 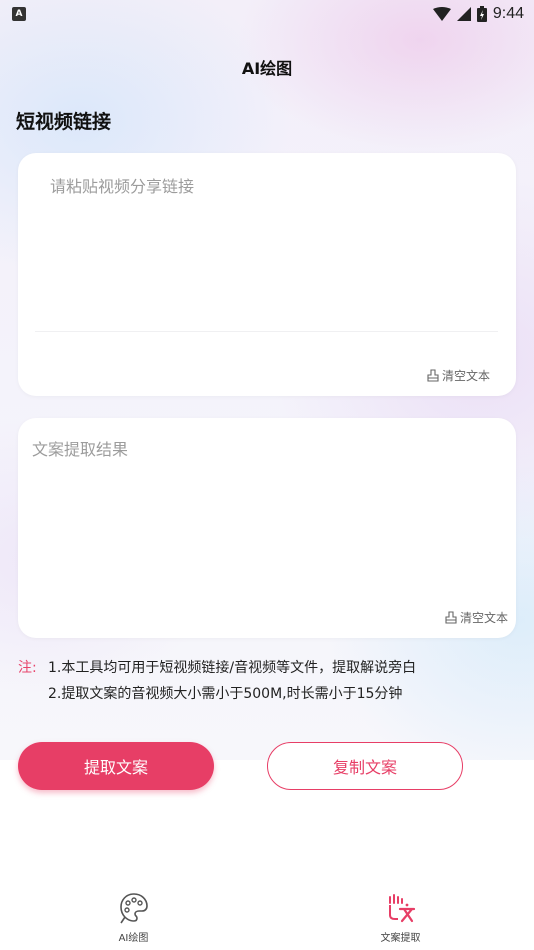 I want to click on wifi-icon, so click(x=441, y=14).